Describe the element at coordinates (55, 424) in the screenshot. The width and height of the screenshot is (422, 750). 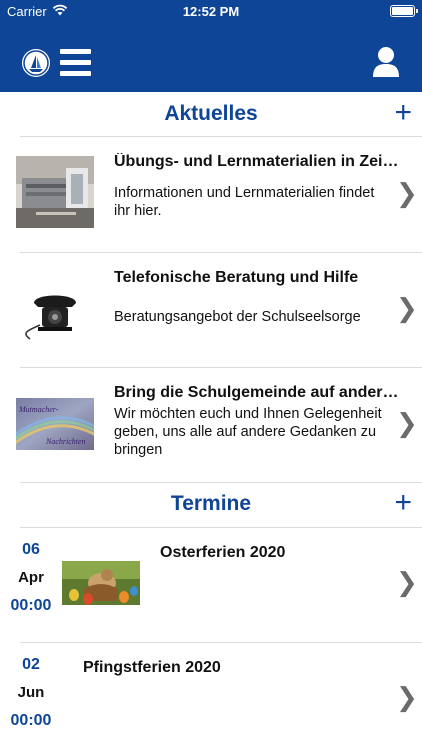
I see `rainbow-image: Mutmacher- Nachrichten` at that location.